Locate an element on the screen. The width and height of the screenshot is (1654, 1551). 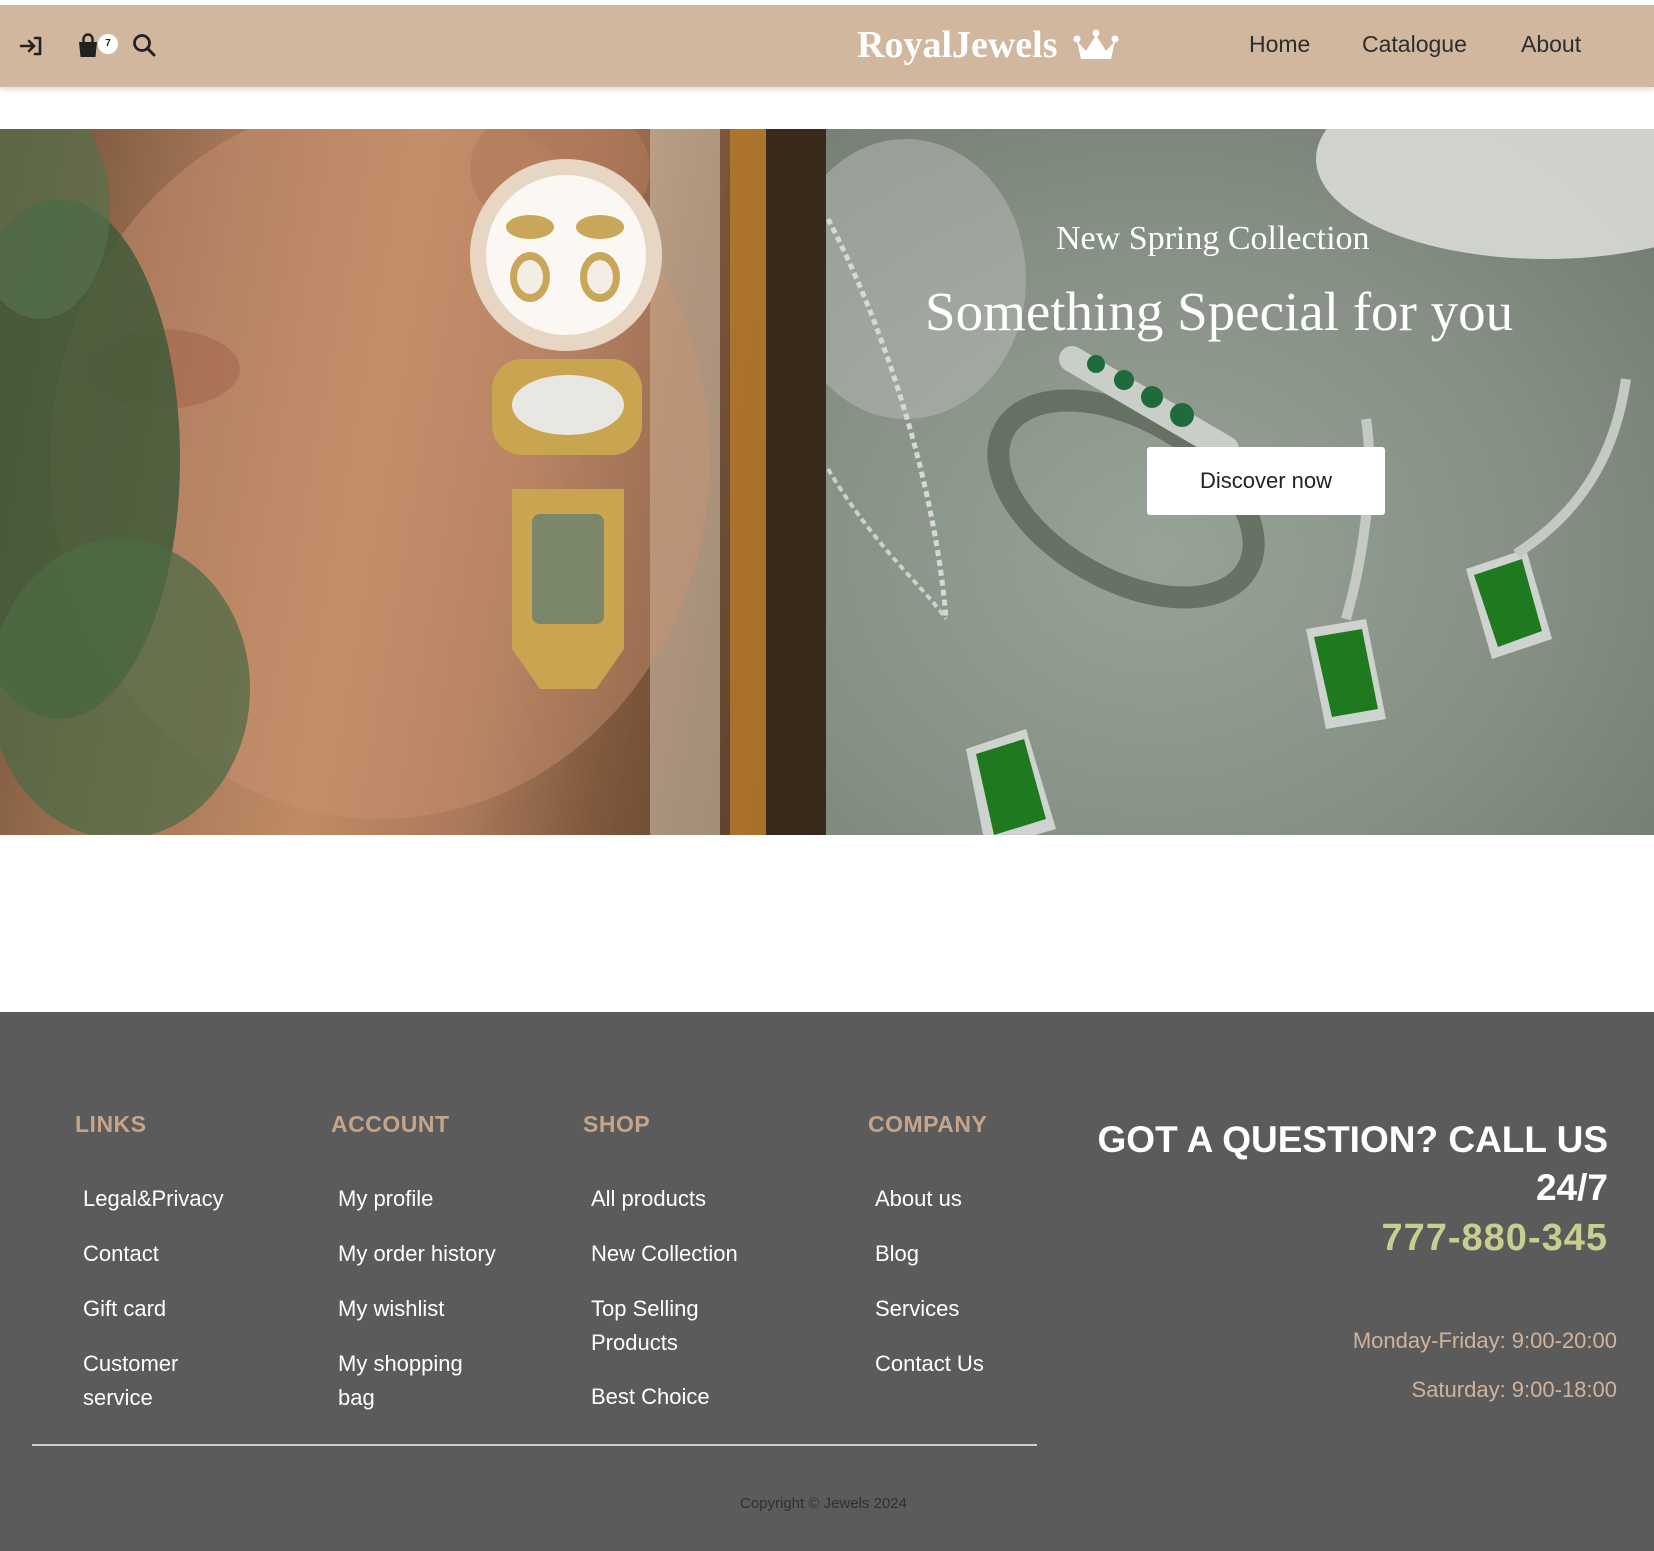
copyright-row: Copyright © Jewels 2024 is located at coordinates (827, 1503).